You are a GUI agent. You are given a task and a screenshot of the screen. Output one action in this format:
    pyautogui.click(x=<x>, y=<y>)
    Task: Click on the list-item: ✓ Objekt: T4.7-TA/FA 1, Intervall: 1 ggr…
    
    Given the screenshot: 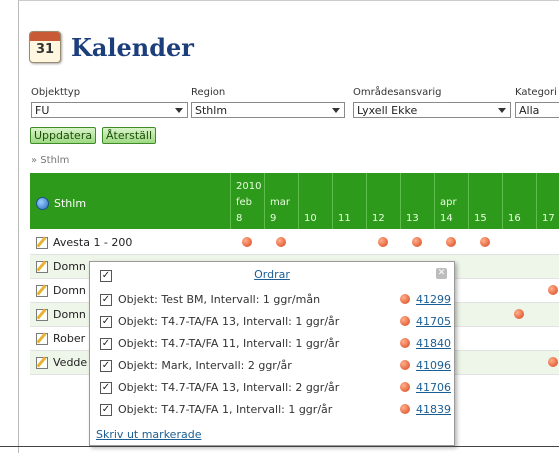 What is the action you would take?
    pyautogui.click(x=272, y=410)
    